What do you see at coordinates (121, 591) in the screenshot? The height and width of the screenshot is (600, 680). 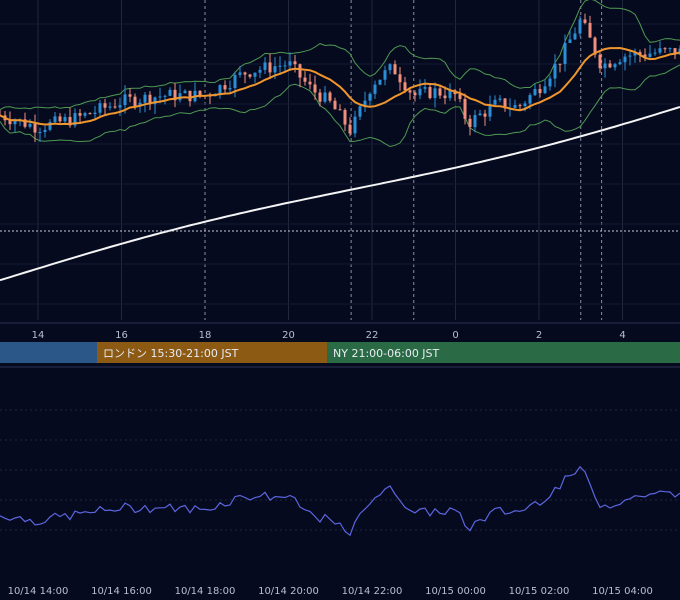 I see `x-tick-label: 10/14 16:00` at bounding box center [121, 591].